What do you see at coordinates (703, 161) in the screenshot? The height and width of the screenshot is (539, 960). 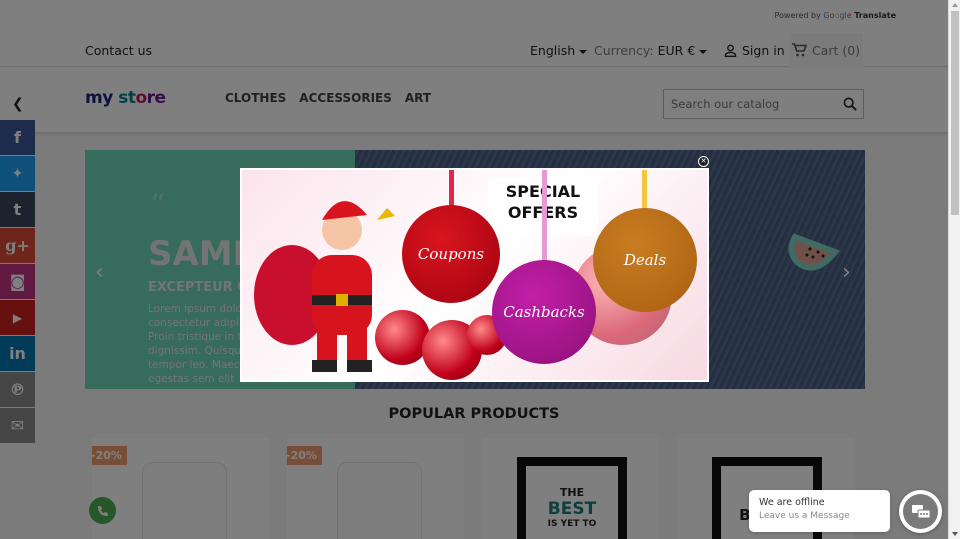 I see `close-popup-icon: ✕` at bounding box center [703, 161].